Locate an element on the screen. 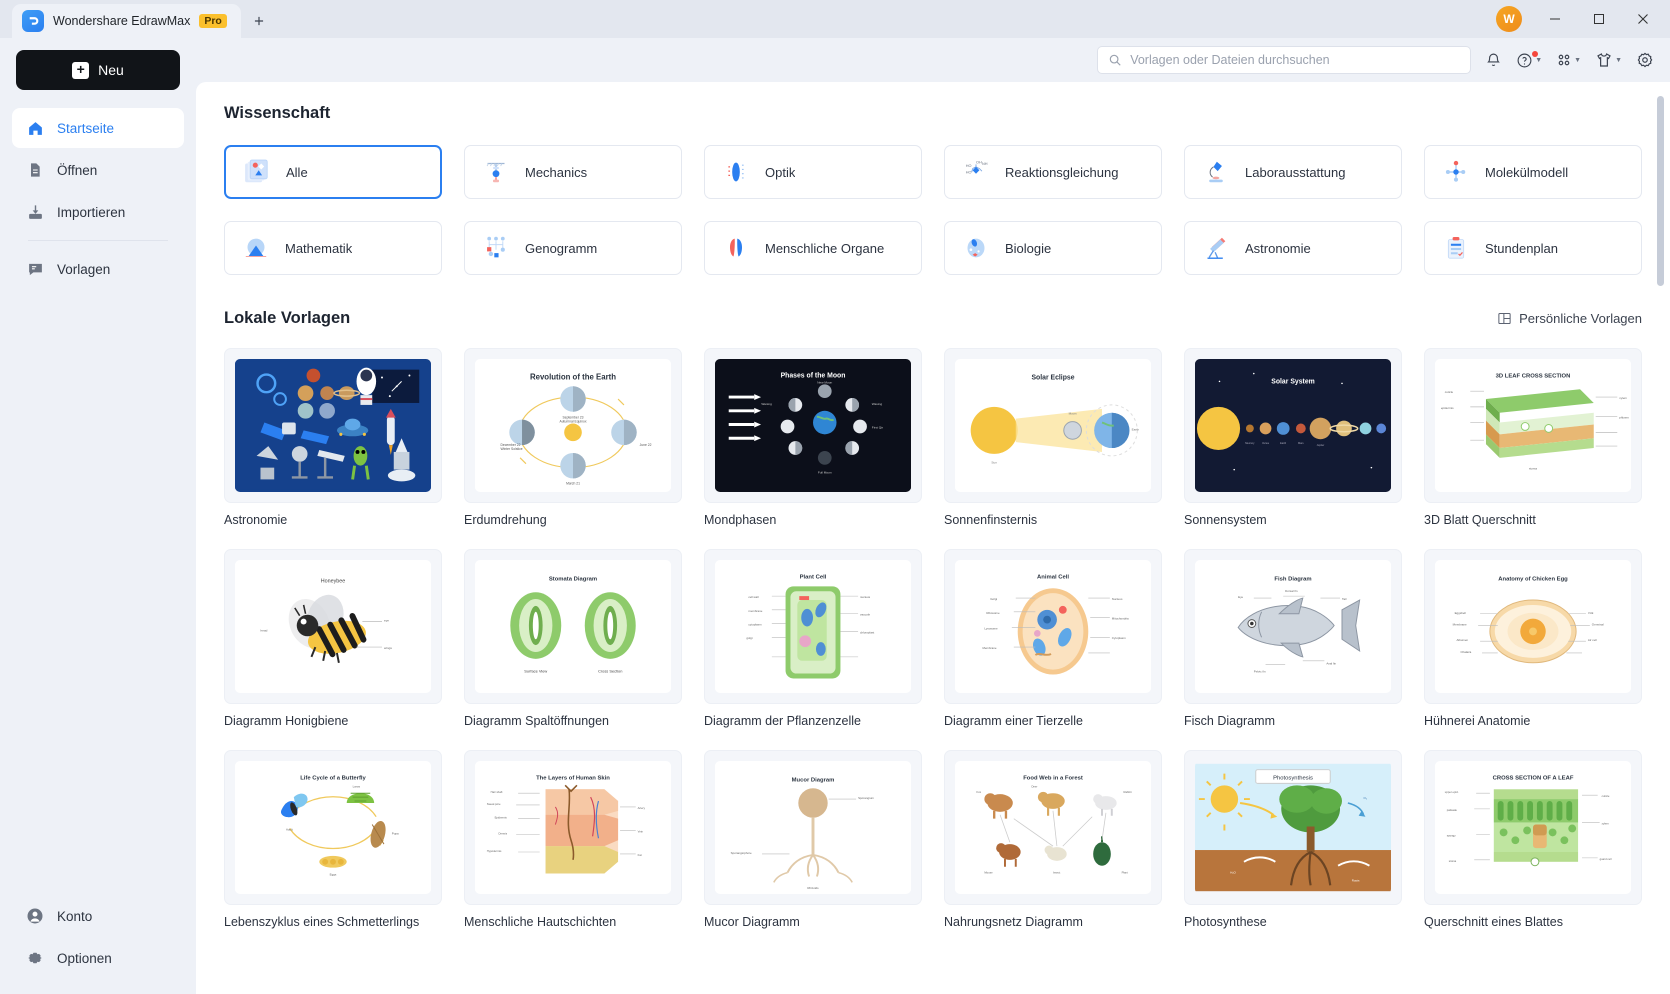 The height and width of the screenshot is (994, 1670). search-box is located at coordinates (1284, 60).